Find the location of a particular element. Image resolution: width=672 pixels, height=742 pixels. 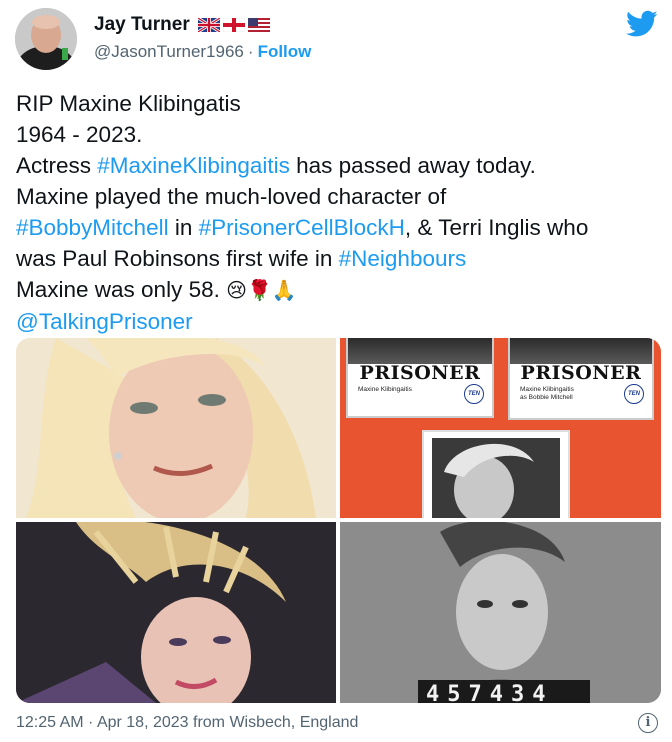

author-handle: @JasonTurner1966 is located at coordinates (169, 52).